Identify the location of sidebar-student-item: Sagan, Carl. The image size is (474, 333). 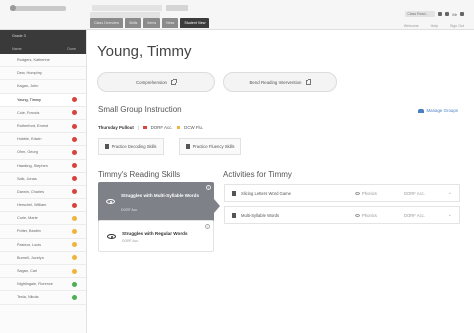
(43, 272).